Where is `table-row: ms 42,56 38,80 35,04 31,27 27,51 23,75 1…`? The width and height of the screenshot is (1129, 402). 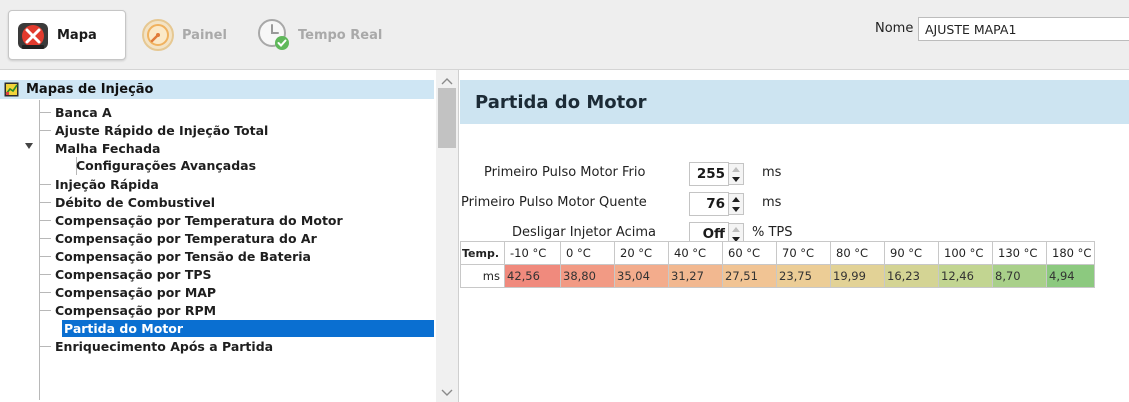
table-row: ms 42,56 38,80 35,04 31,27 27,51 23,75 1… is located at coordinates (777, 276).